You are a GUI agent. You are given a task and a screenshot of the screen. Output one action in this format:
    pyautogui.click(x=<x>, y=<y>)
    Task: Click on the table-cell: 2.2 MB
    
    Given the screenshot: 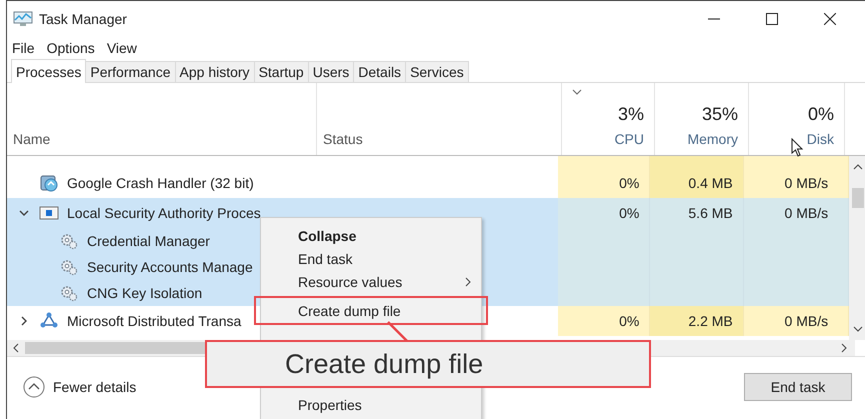 What is the action you would take?
    pyautogui.click(x=697, y=321)
    